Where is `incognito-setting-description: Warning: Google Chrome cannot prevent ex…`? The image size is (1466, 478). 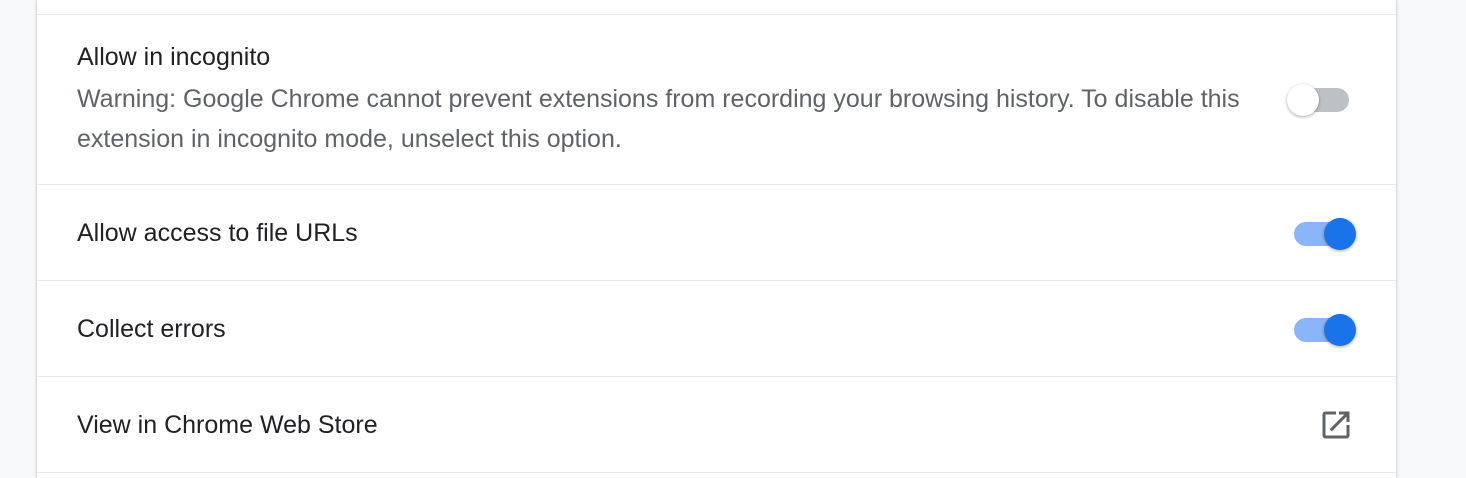
incognito-setting-description: Warning: Google Chrome cannot prevent ex… is located at coordinates (658, 119).